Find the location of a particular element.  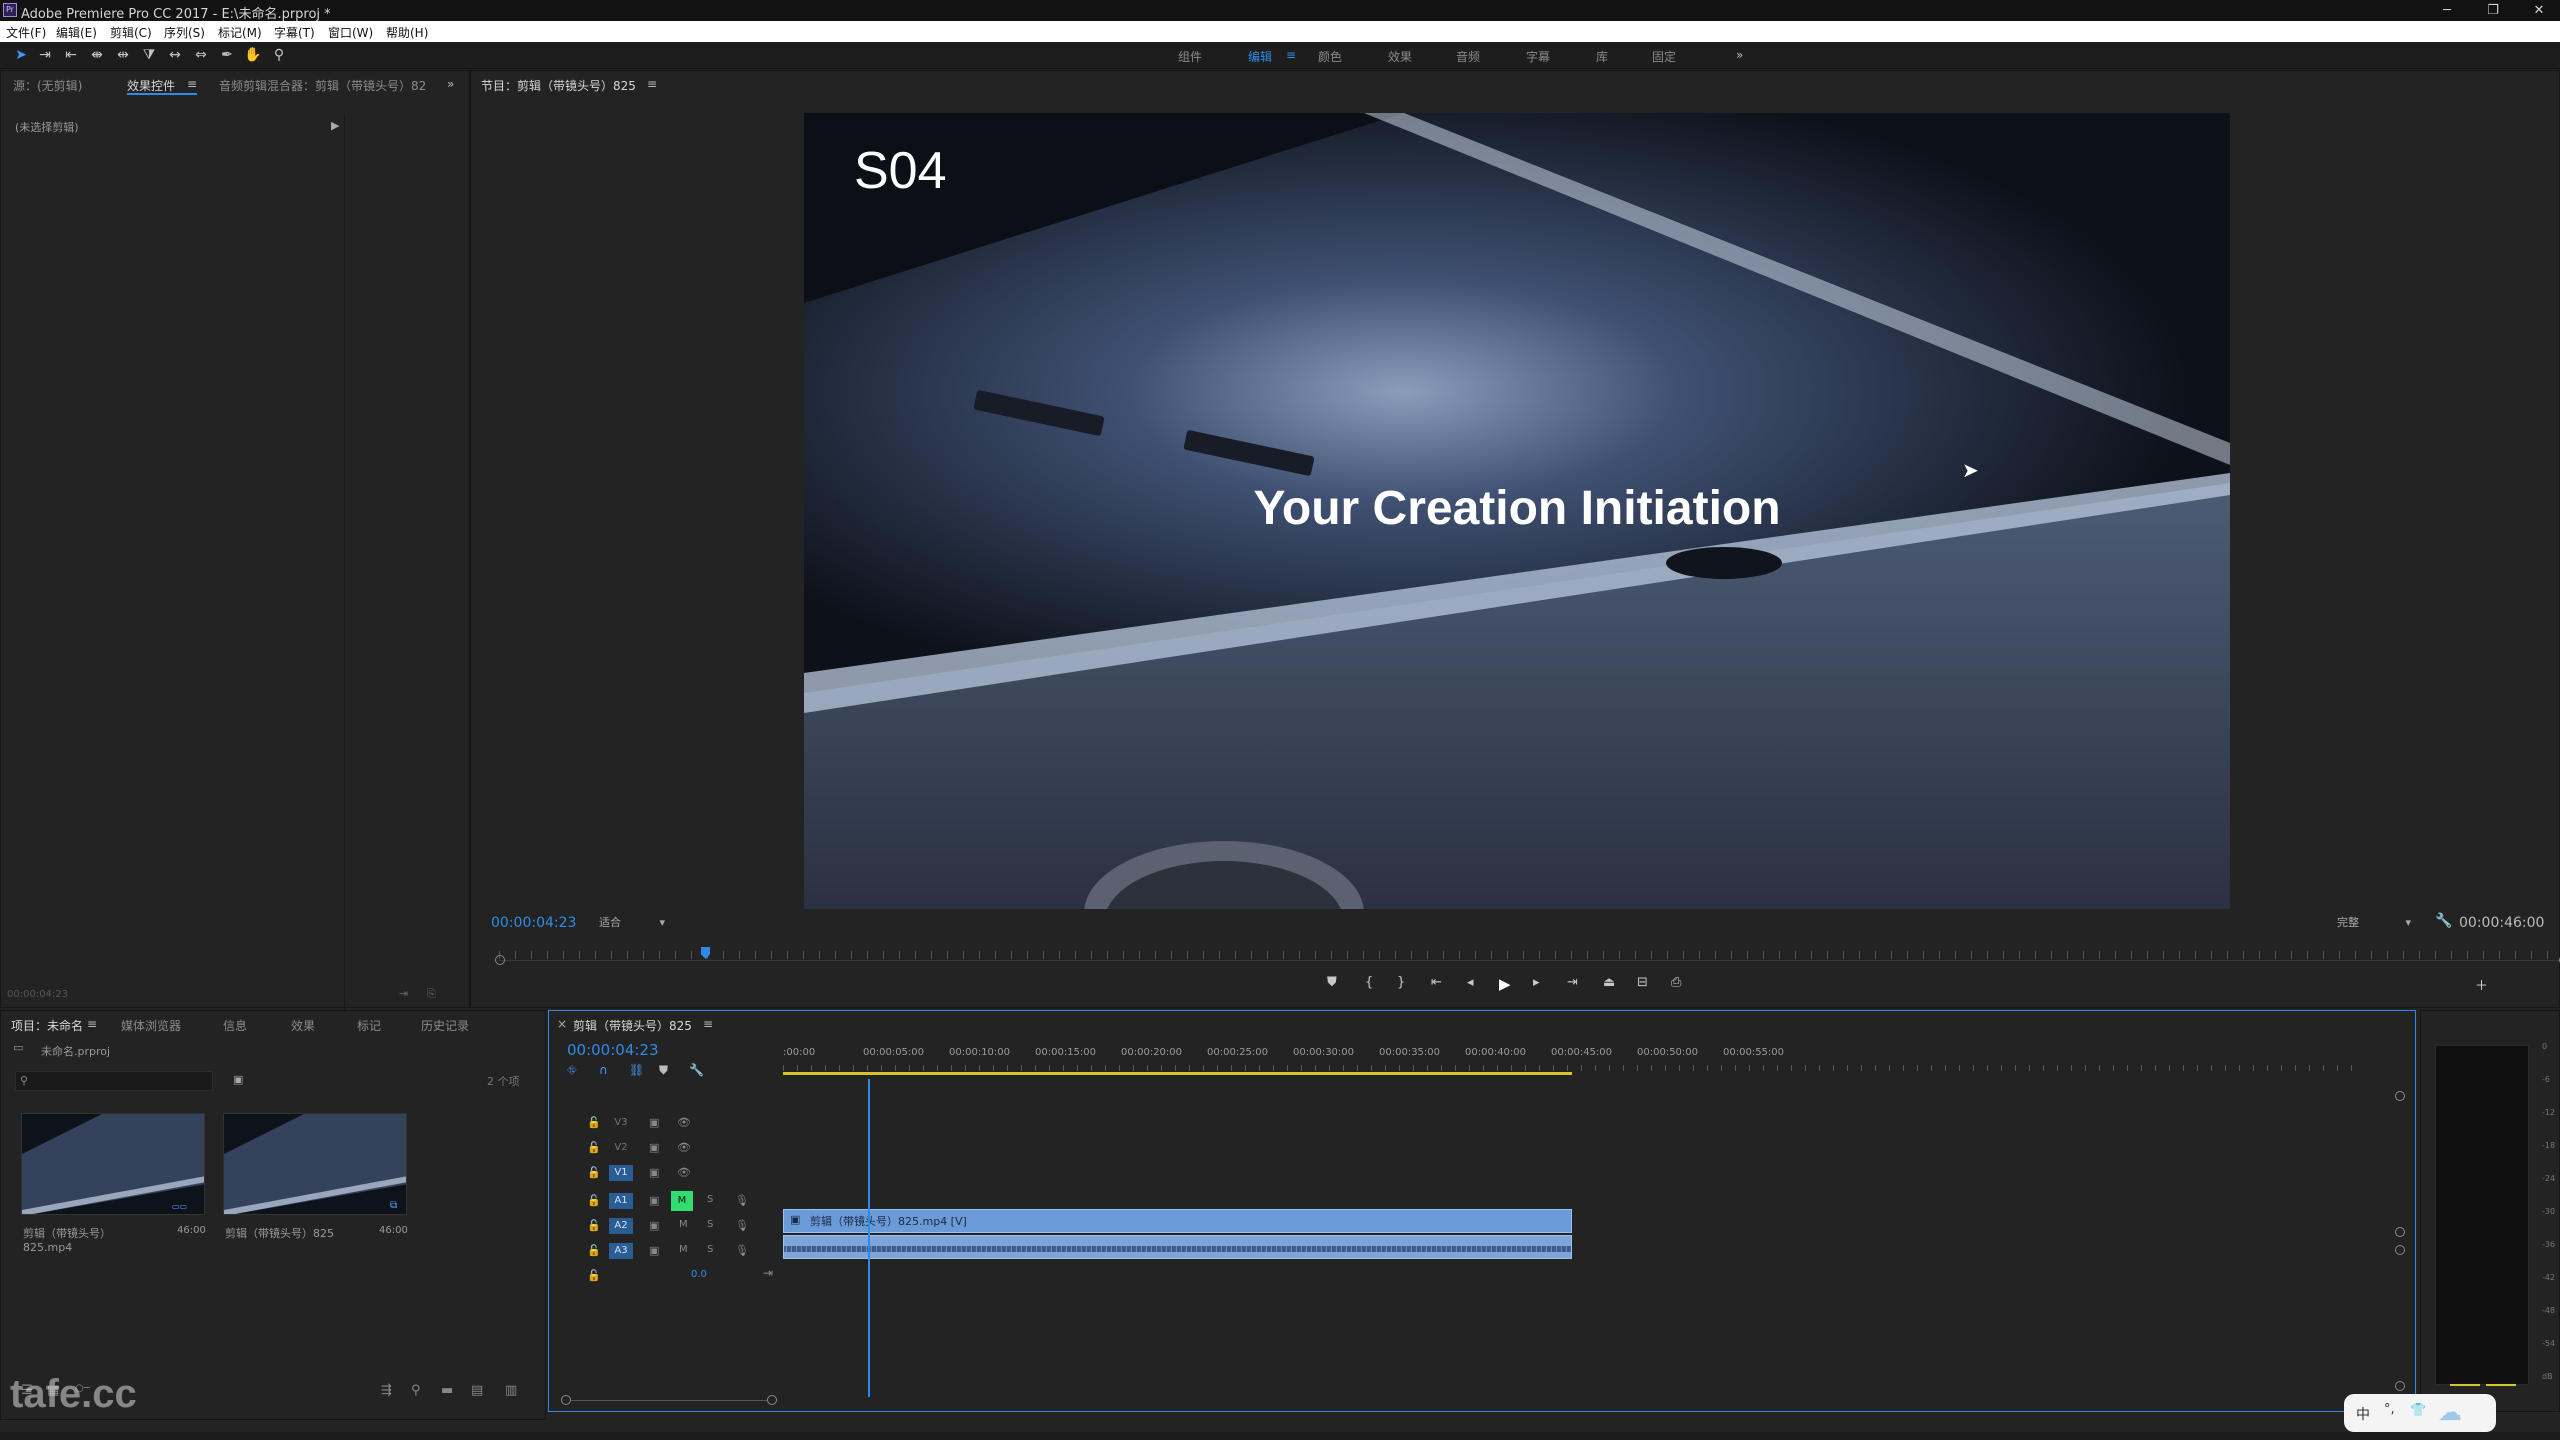

workspace-effects: 效果 is located at coordinates (1400, 56).